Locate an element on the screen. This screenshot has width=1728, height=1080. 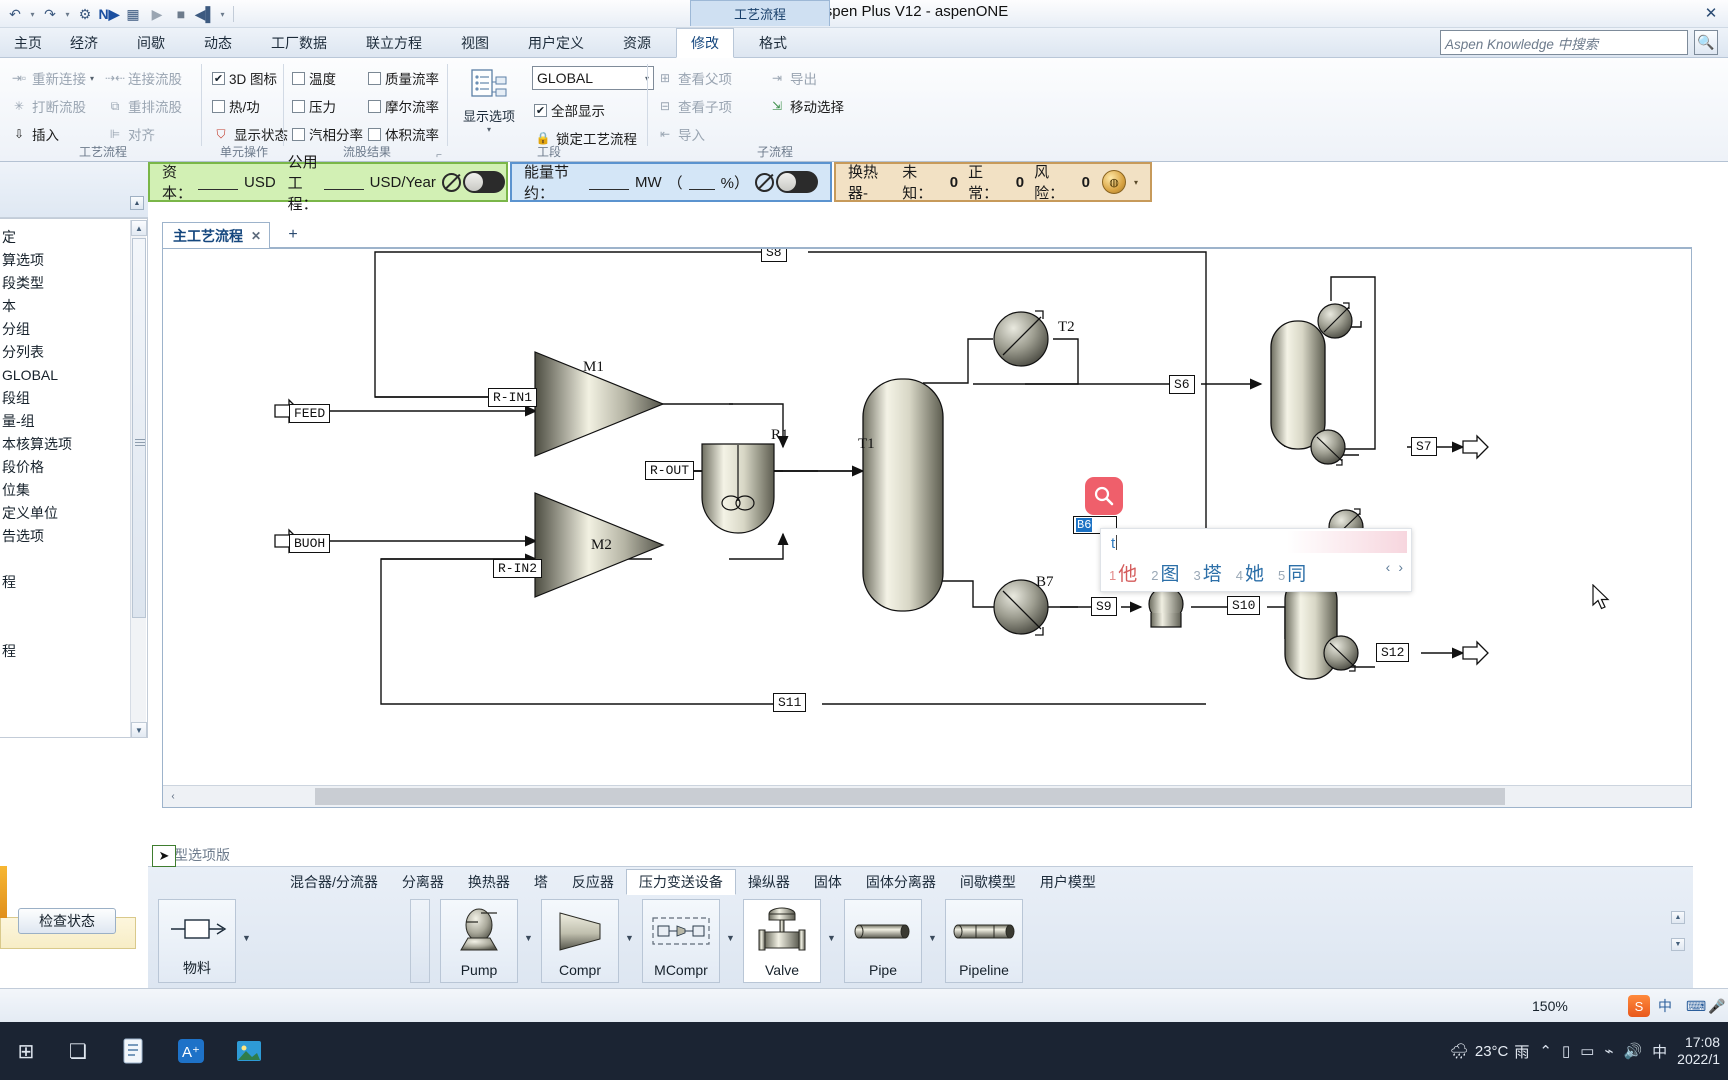
ribbon-tab-home: 主页 is located at coordinates (28, 43).